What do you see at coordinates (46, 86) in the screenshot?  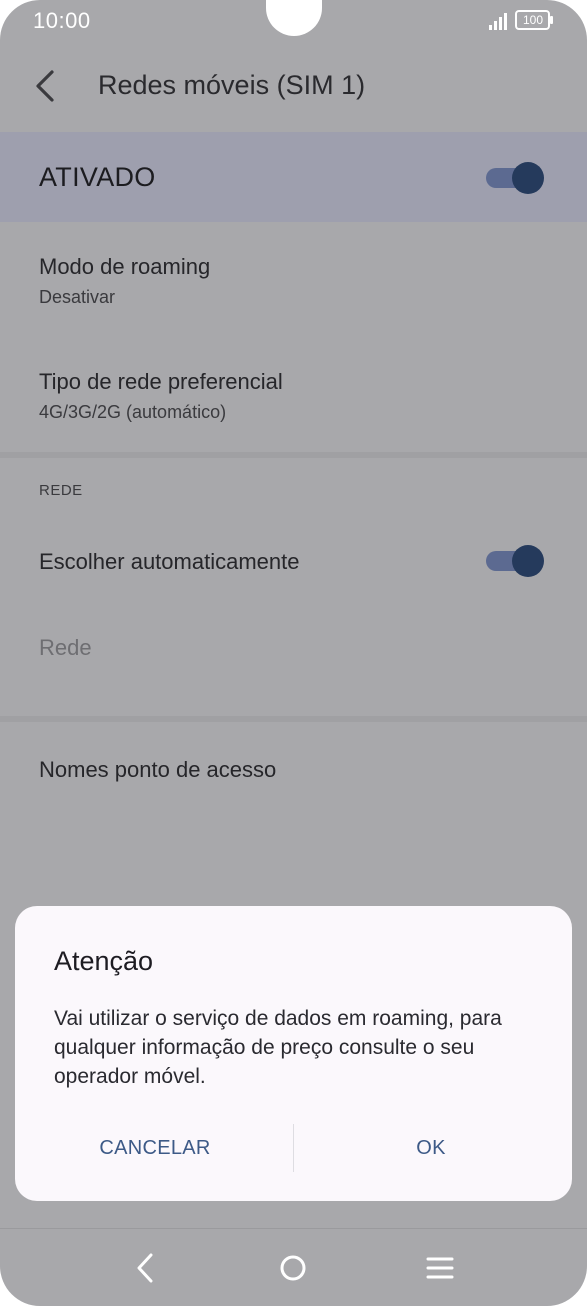 I see `back-arrow-icon` at bounding box center [46, 86].